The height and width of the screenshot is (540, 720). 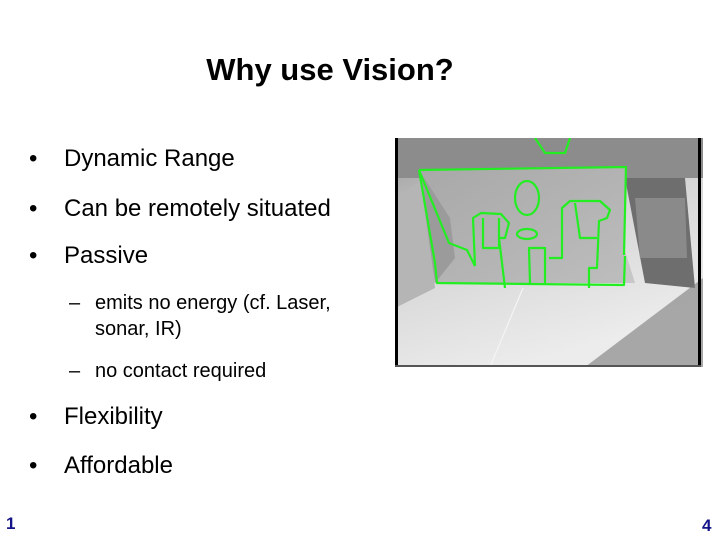 I want to click on sub-bullet-text-continued: sonar, IR), so click(x=138, y=329).